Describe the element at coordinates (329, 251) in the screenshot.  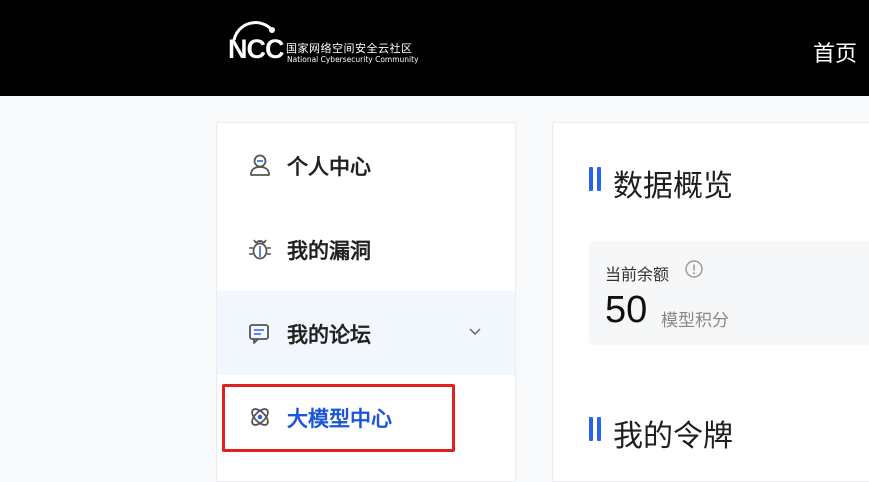
I see `sidebar-item-label: 我的漏洞` at that location.